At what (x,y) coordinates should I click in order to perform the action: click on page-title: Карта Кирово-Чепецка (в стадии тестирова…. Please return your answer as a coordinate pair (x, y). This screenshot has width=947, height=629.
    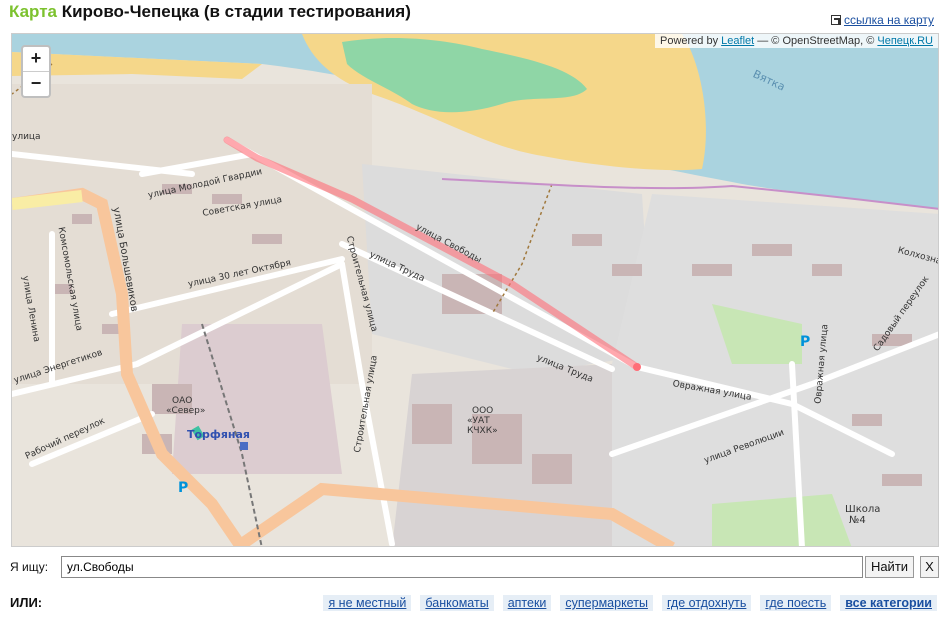
    Looking at the image, I should click on (210, 12).